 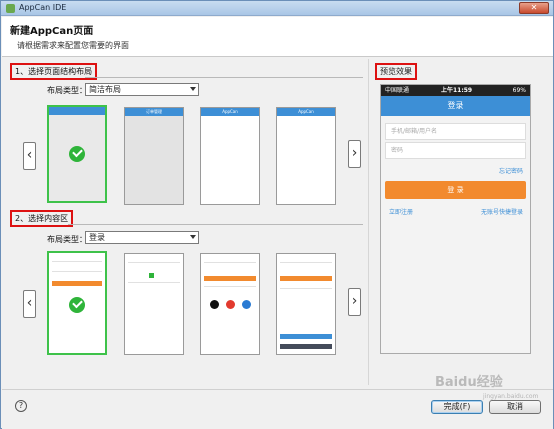 I want to click on vertical-divider, so click(x=368, y=222).